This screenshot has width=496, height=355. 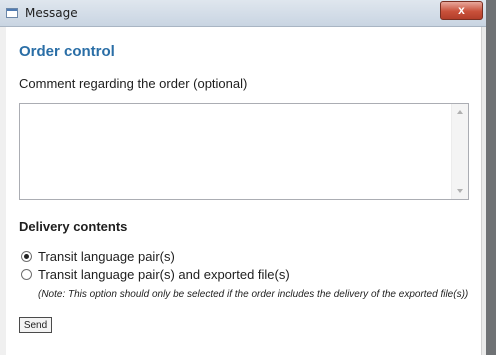 I want to click on window-scrollbar, so click(x=483, y=191).